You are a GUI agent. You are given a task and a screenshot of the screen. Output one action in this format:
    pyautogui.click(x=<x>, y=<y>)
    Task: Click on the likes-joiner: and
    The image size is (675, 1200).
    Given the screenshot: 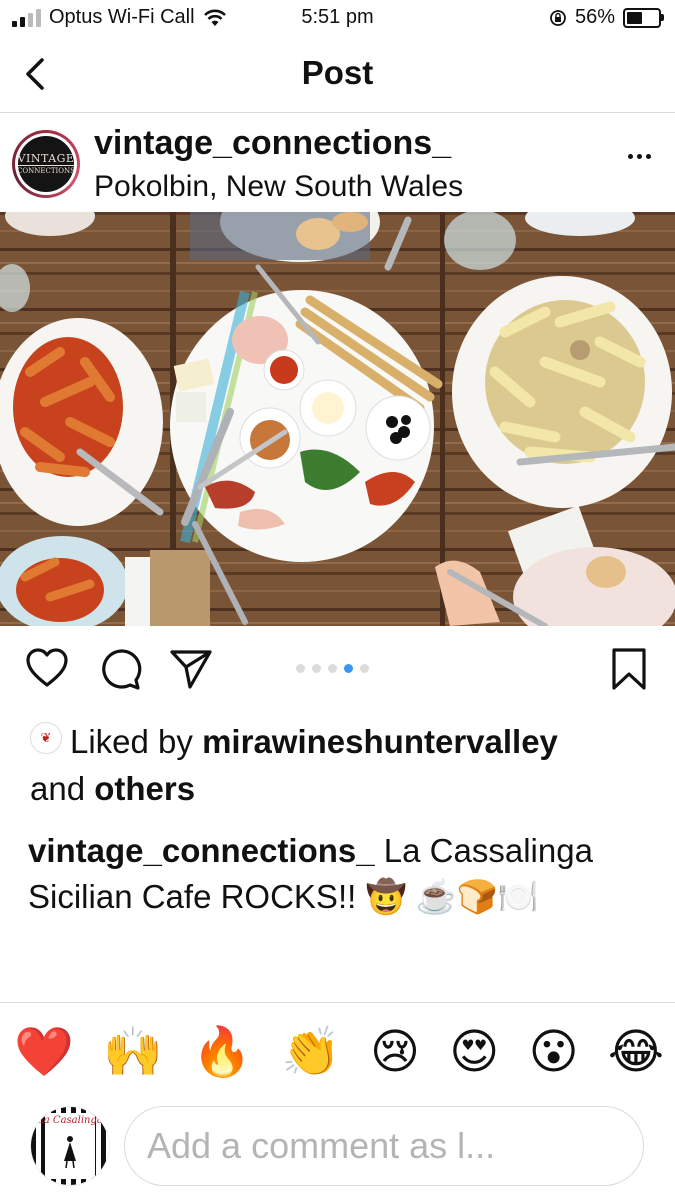 What is the action you would take?
    pyautogui.click(x=58, y=788)
    